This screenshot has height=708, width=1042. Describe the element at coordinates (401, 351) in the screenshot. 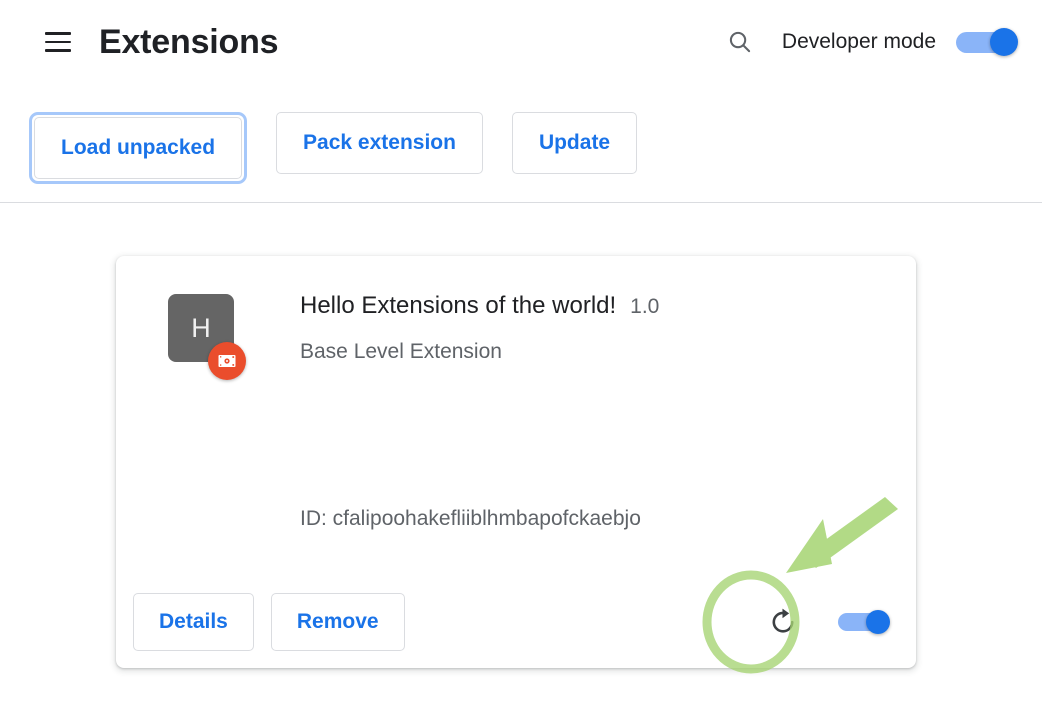

I see `extension-description: Base Level Extension` at that location.